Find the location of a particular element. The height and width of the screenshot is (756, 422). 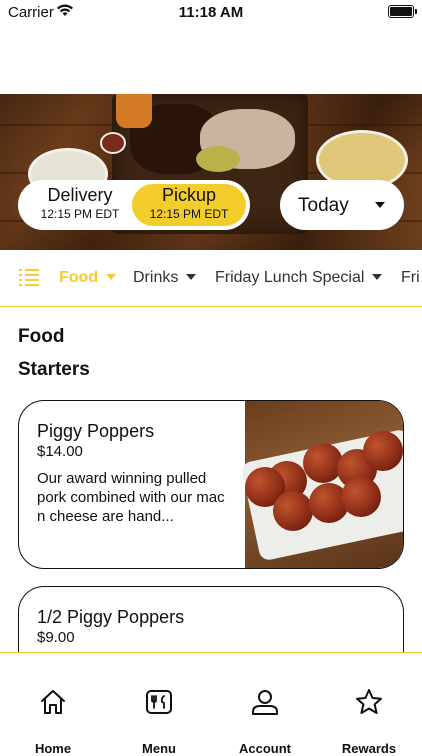

home-icon is located at coordinates (53, 702).